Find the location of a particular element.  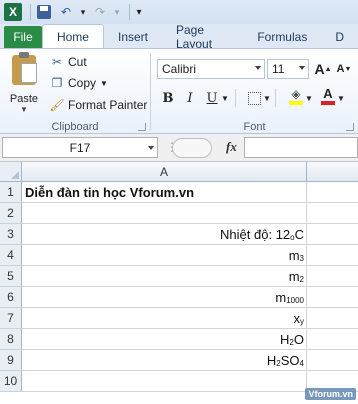

cell-text-part: 1000 is located at coordinates (295, 300).